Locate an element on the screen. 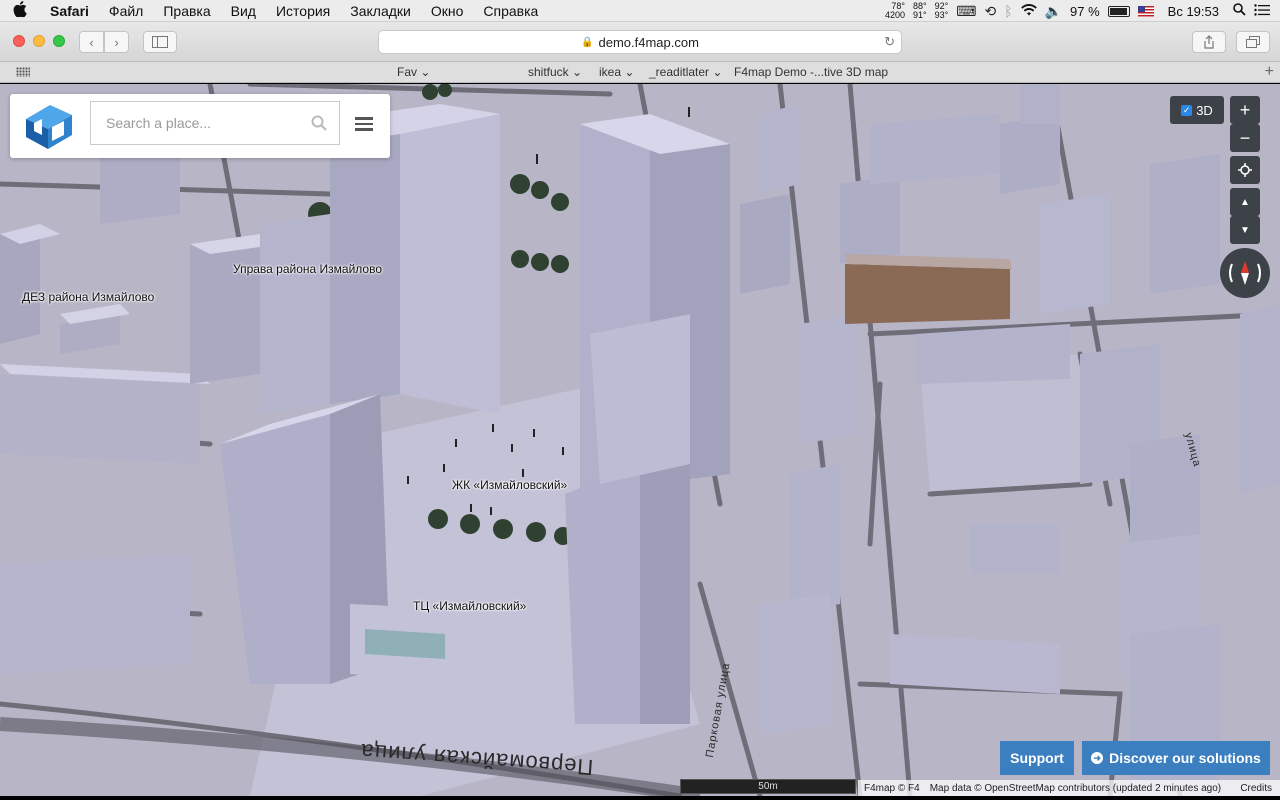  forward-button: › is located at coordinates (116, 42).